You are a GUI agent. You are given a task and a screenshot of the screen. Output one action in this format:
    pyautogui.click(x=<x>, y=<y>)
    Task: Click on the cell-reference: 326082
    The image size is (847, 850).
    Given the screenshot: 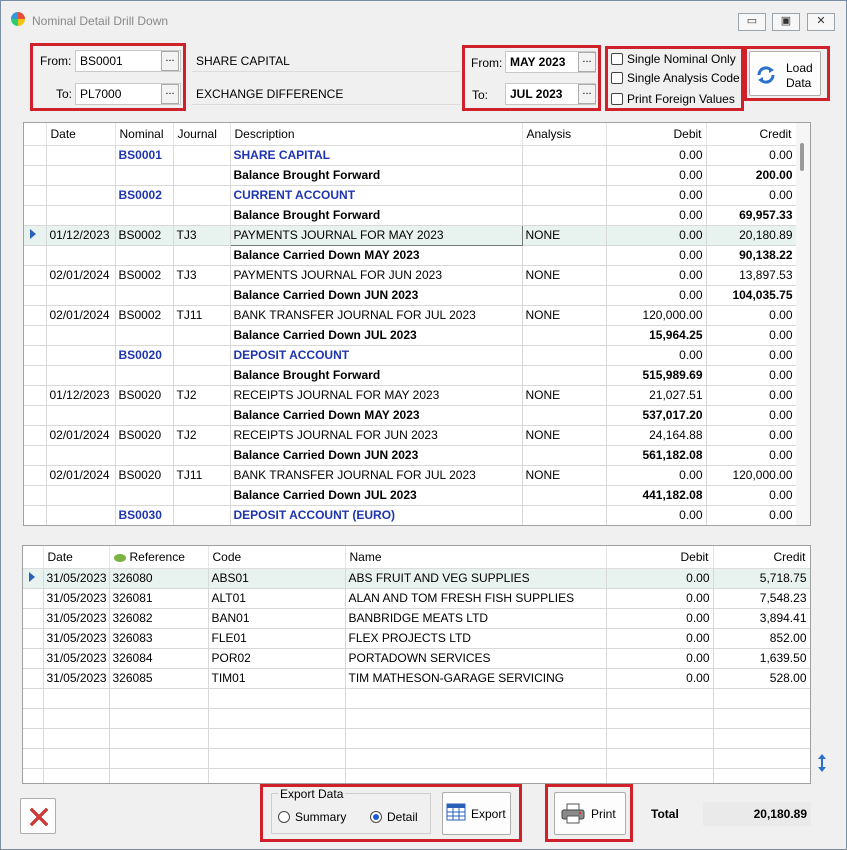 What is the action you would take?
    pyautogui.click(x=159, y=618)
    